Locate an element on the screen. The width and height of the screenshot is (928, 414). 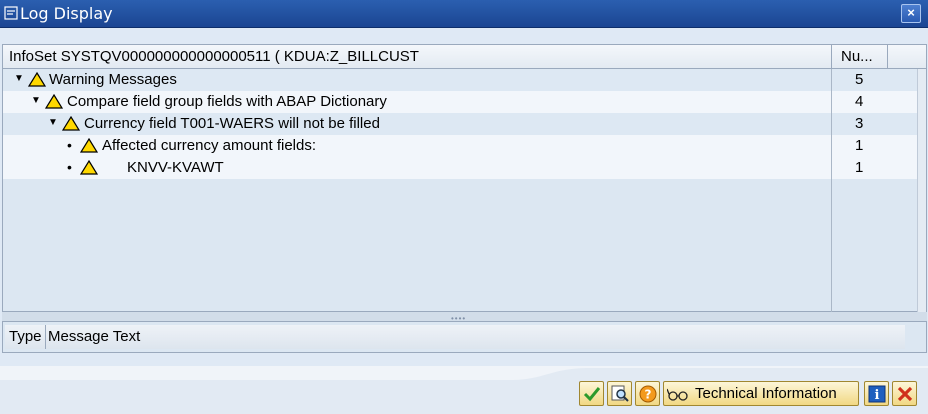
technical-information-button: Technical Information is located at coordinates (761, 393).